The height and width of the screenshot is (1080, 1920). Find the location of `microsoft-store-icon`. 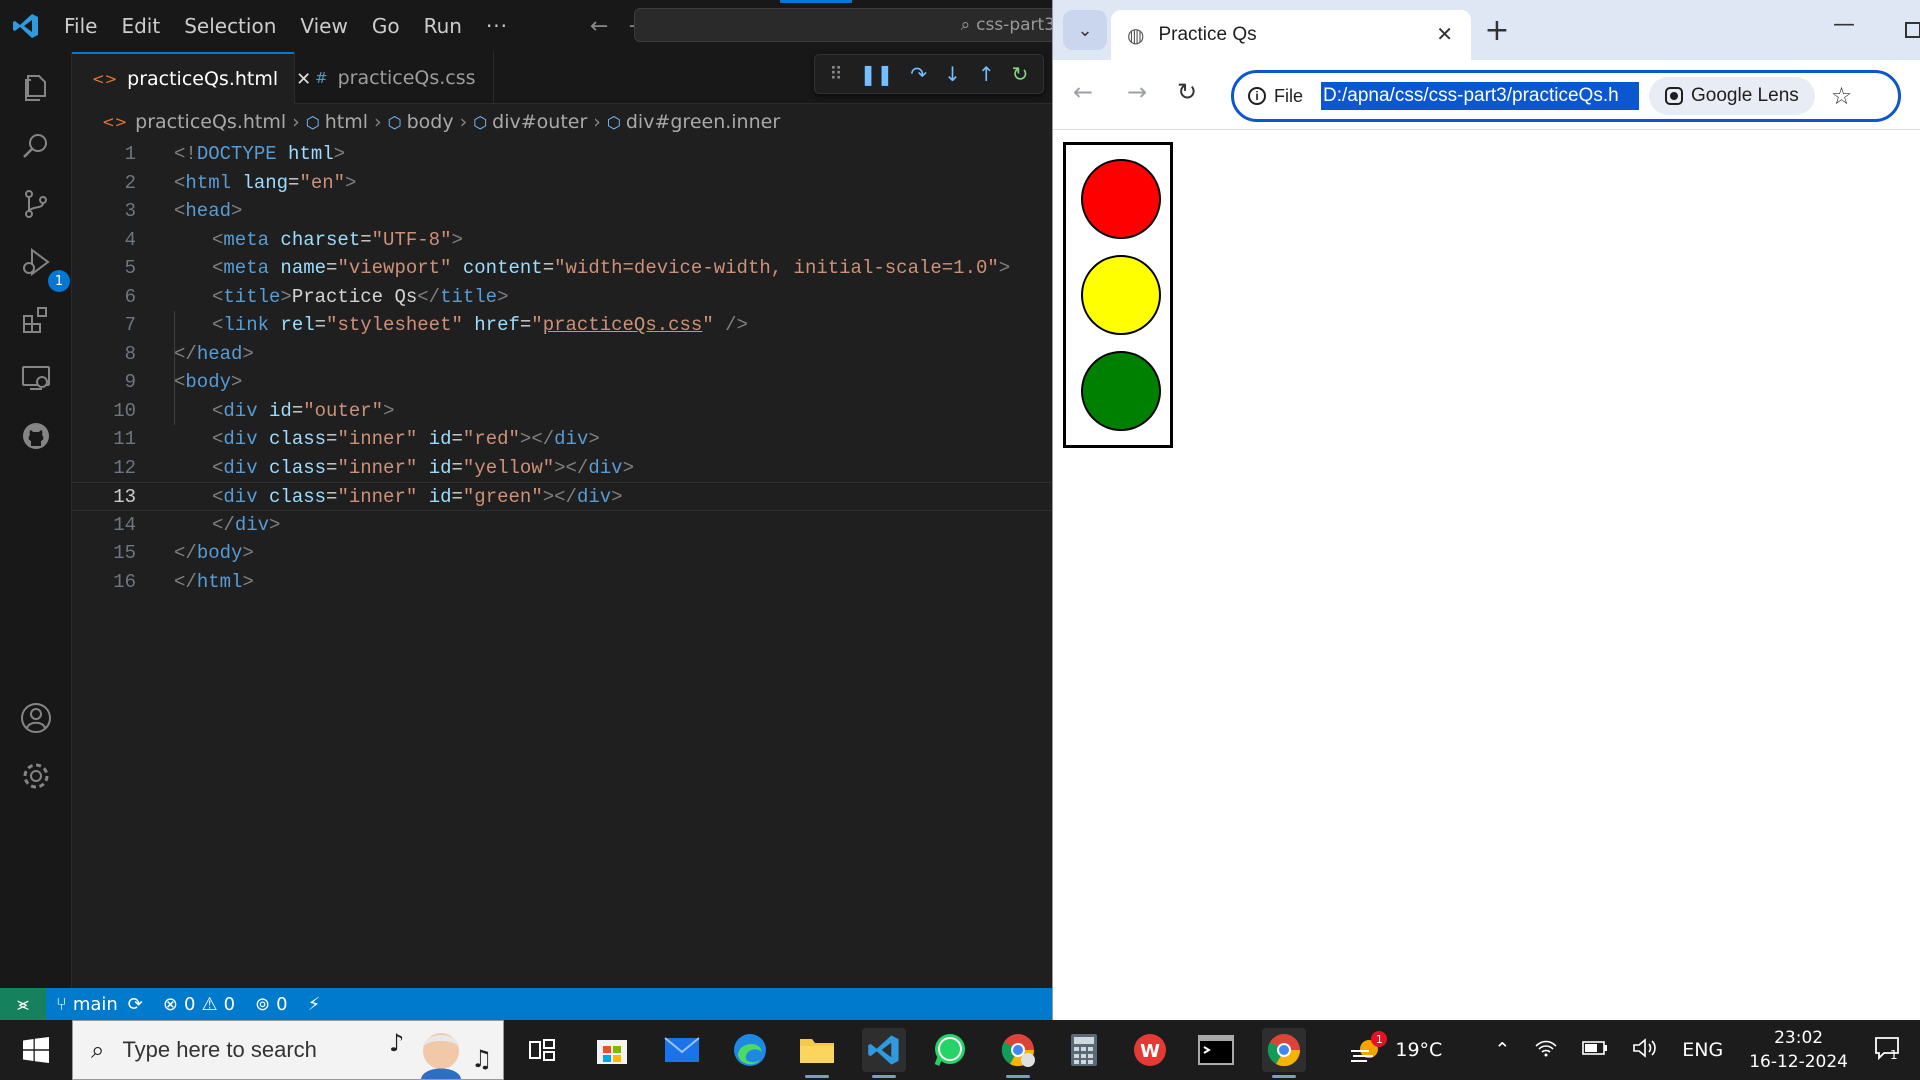

microsoft-store-icon is located at coordinates (612, 1050).